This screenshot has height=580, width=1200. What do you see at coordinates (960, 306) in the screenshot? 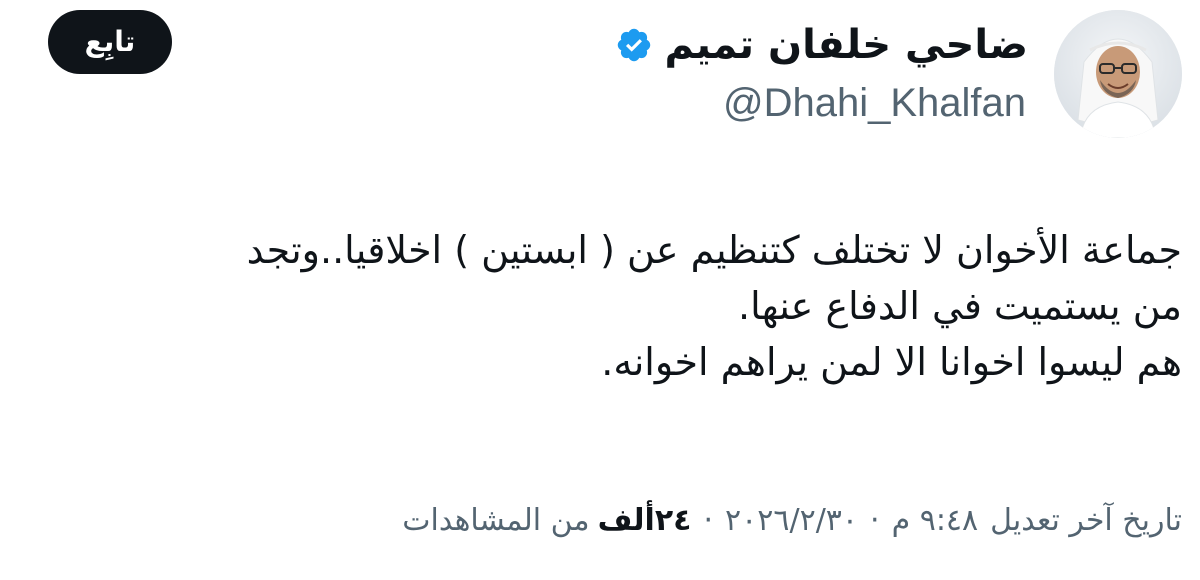
I see `tweet-text-line: من يستميت في الدفاع عنها.` at bounding box center [960, 306].